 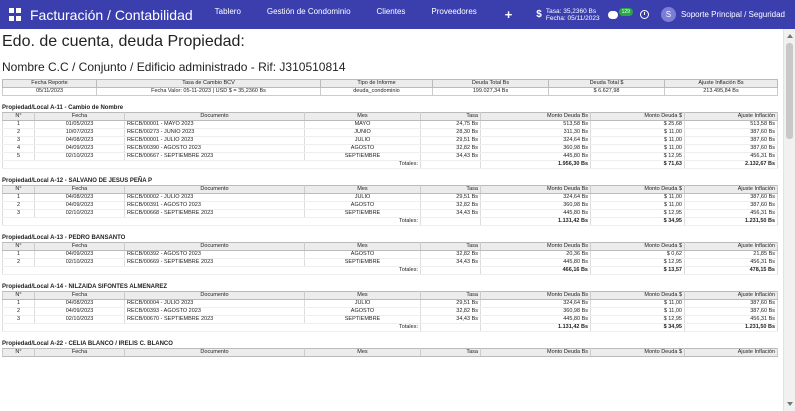 What do you see at coordinates (214, 319) in the screenshot?
I see `table-cell: RECB/00670 - SEPTIEMBRE 2023` at bounding box center [214, 319].